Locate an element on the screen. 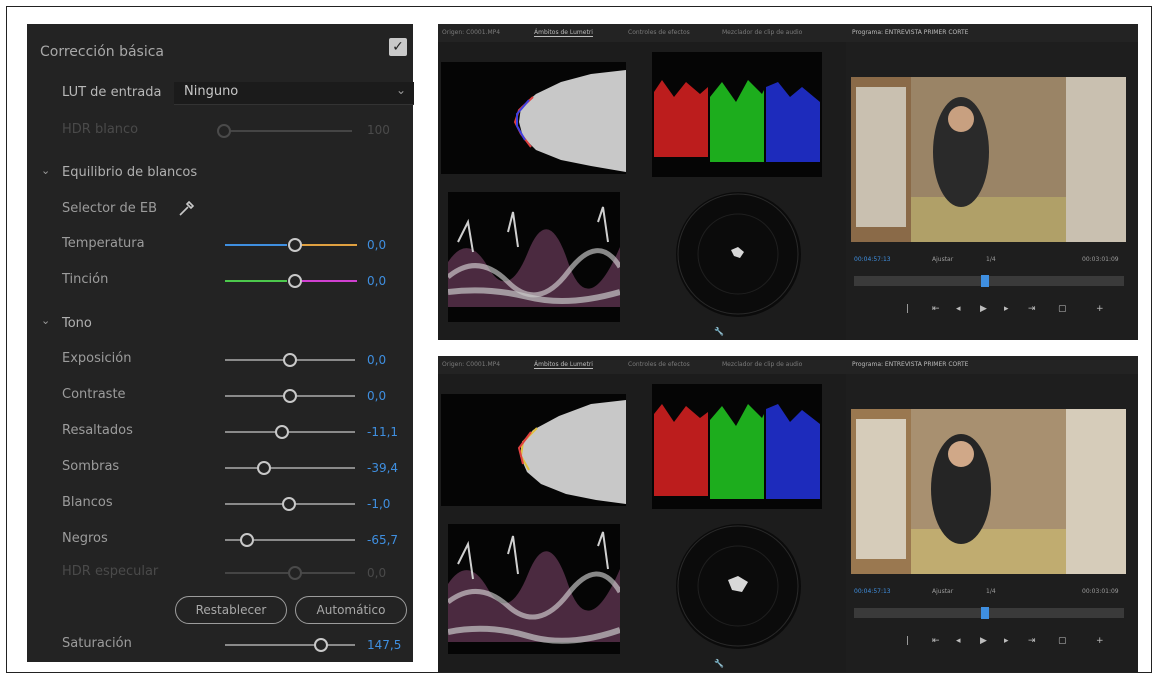 The image size is (1159, 679). temperature-value: 0,0 is located at coordinates (376, 245).